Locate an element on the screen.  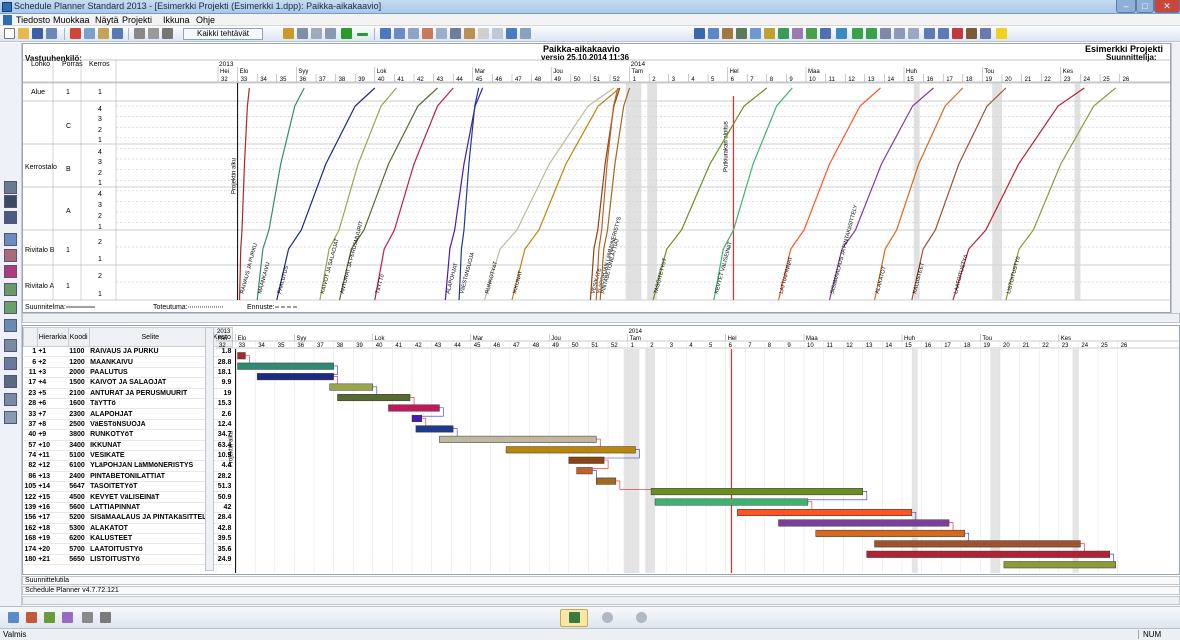
view-1-icon is located at coordinates (699, 33).